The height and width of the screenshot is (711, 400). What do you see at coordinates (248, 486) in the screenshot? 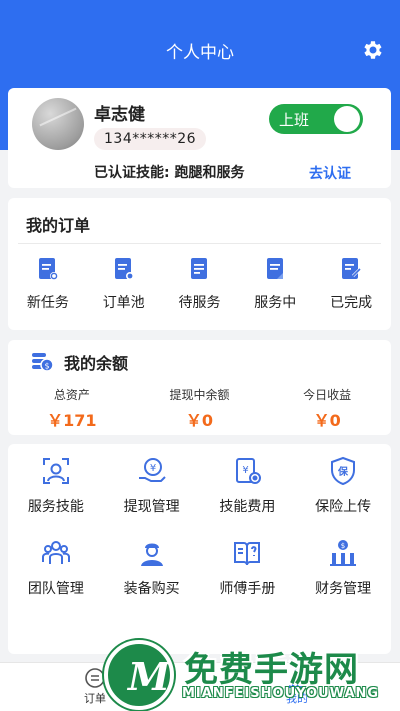
I see `service-fees: ¥ 技能费用` at bounding box center [248, 486].